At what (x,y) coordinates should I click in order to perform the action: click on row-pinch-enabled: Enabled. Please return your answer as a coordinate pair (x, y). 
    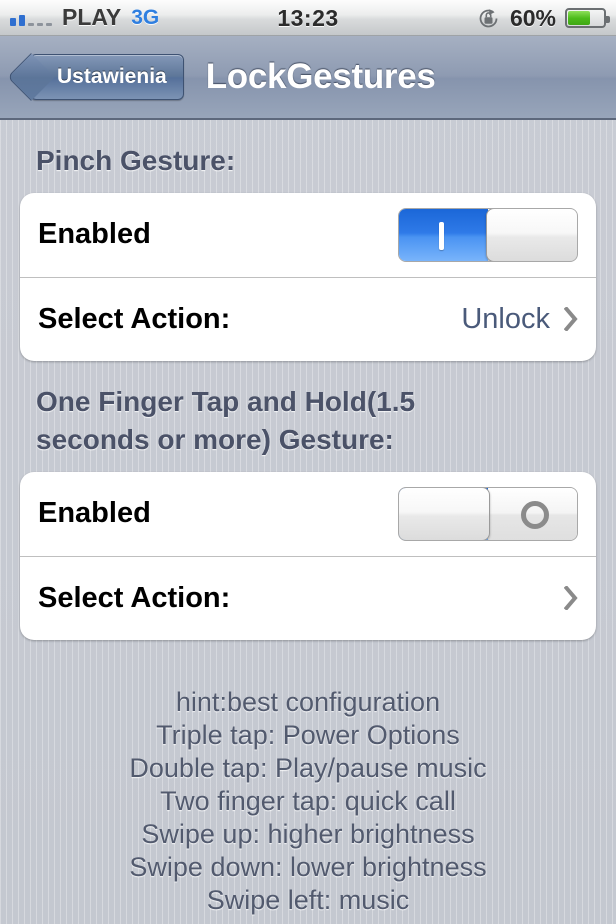
    Looking at the image, I should click on (308, 235).